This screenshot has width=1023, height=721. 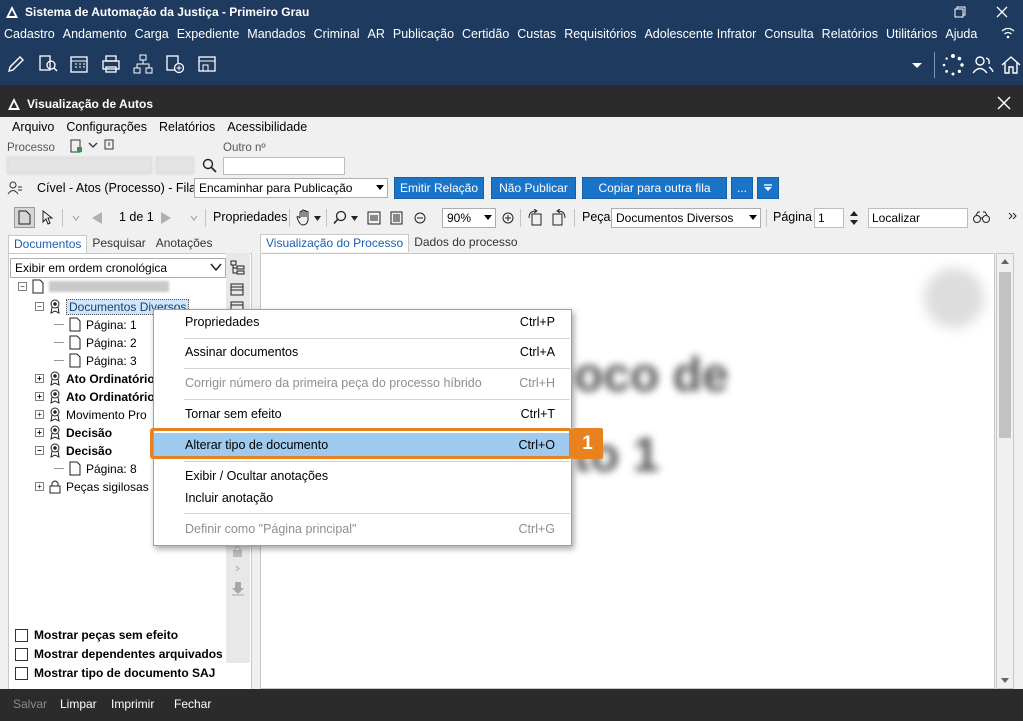 I want to click on menu-ajuda: Ajuda, so click(x=961, y=34).